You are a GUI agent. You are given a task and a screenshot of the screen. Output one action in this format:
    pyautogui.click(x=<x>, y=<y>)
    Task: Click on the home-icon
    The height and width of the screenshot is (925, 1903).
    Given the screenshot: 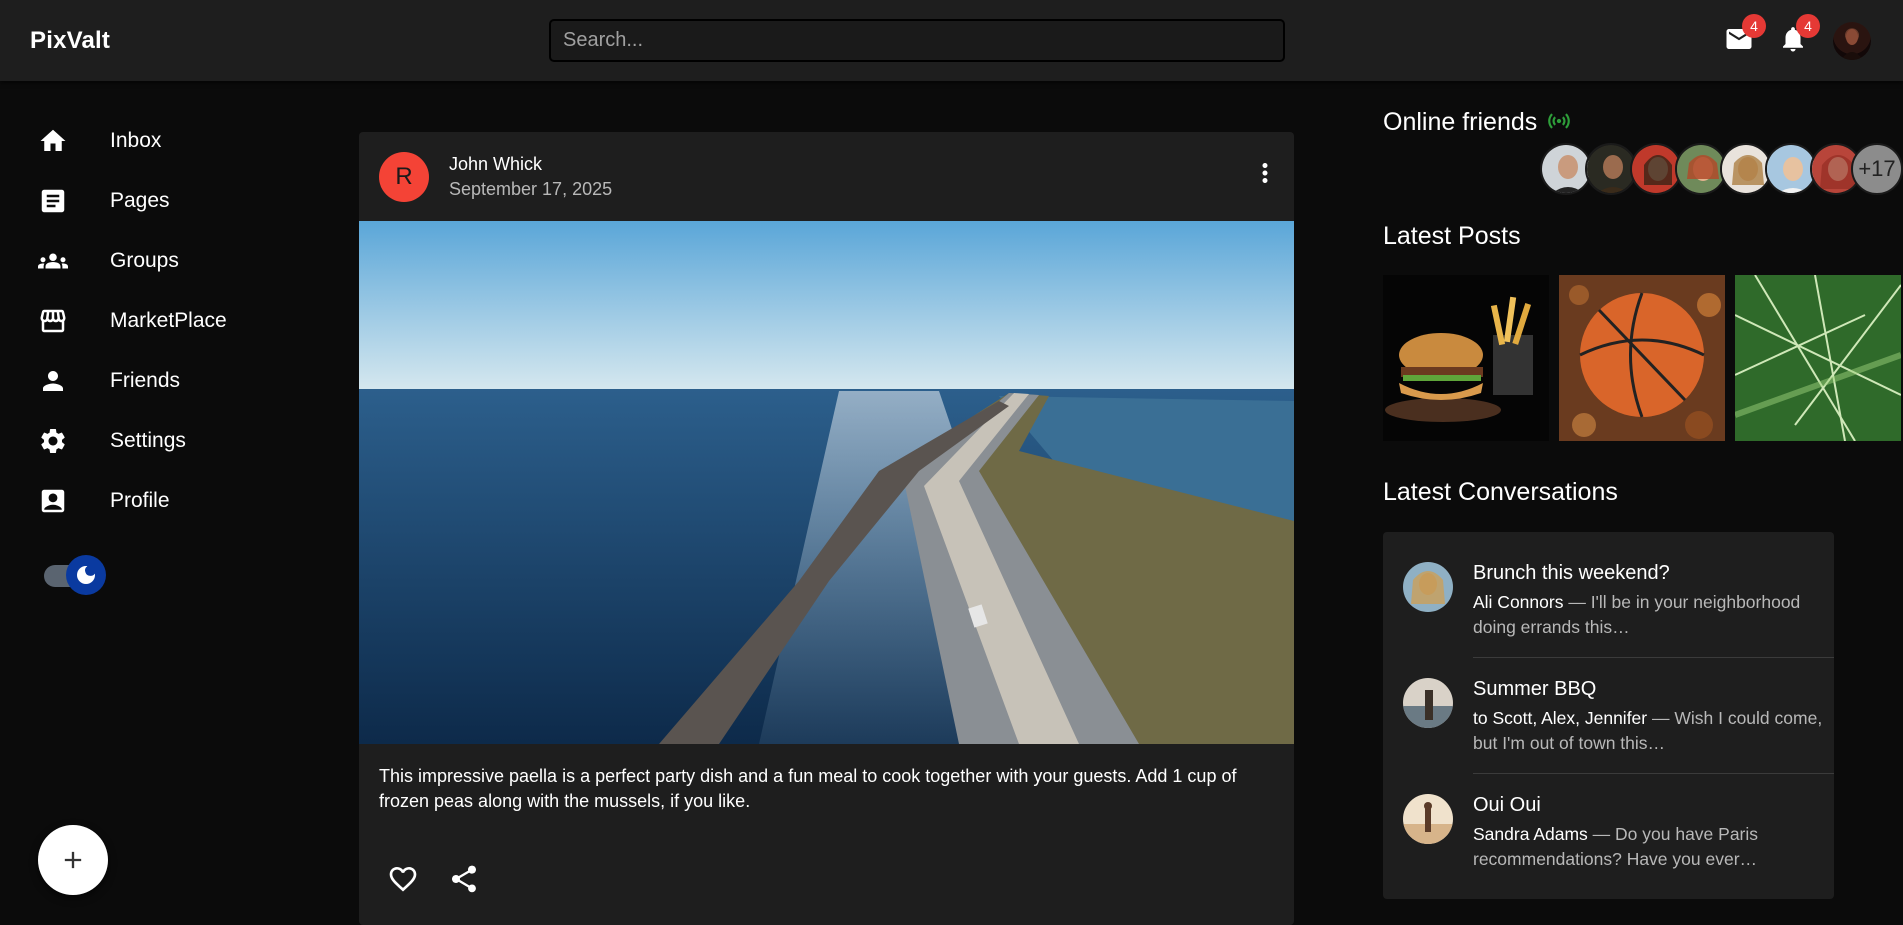 What is the action you would take?
    pyautogui.click(x=53, y=140)
    